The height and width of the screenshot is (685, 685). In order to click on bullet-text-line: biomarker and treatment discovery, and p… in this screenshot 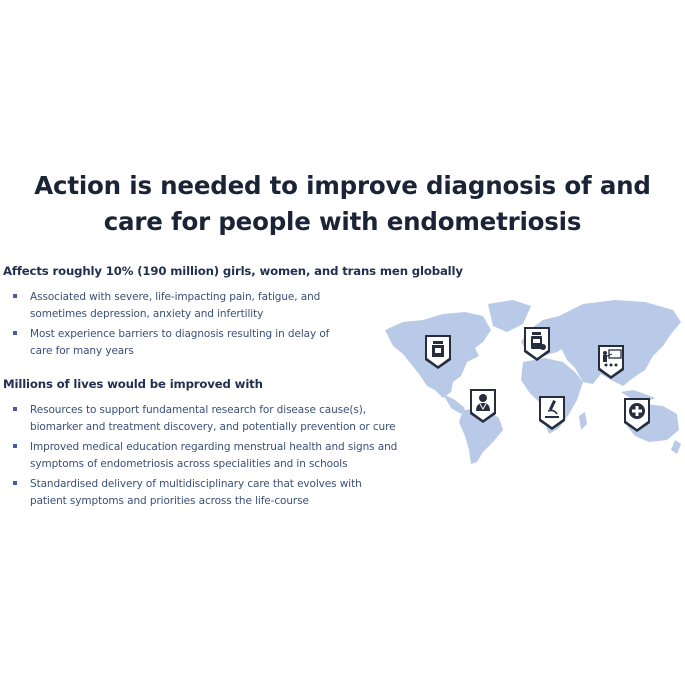, I will do `click(213, 426)`.